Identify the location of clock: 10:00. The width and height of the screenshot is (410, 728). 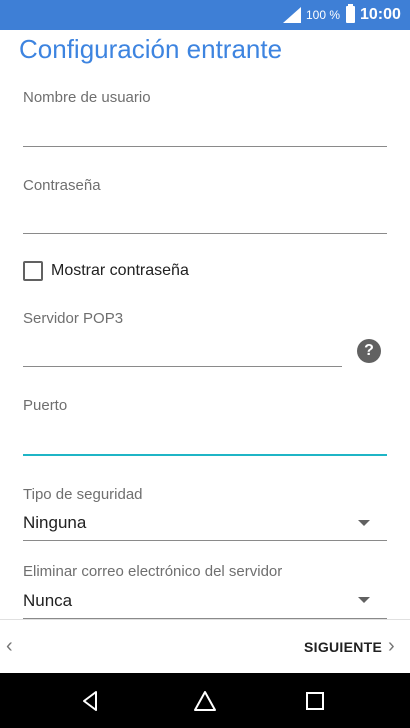
(380, 14).